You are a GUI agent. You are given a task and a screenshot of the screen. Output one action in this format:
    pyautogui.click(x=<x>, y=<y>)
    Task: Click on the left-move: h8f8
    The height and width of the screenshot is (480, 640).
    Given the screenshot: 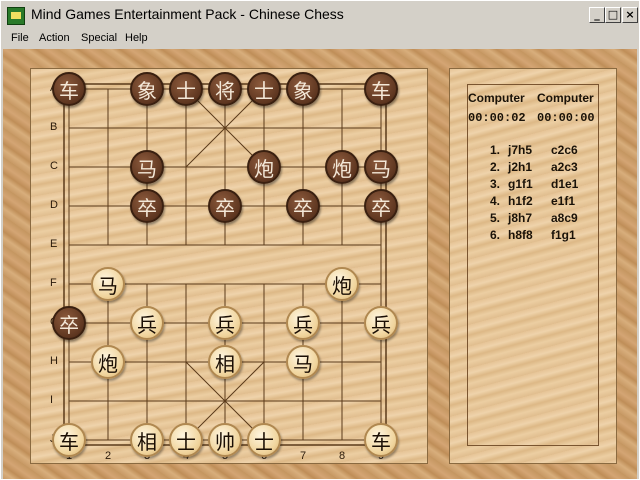 What is the action you would take?
    pyautogui.click(x=520, y=235)
    